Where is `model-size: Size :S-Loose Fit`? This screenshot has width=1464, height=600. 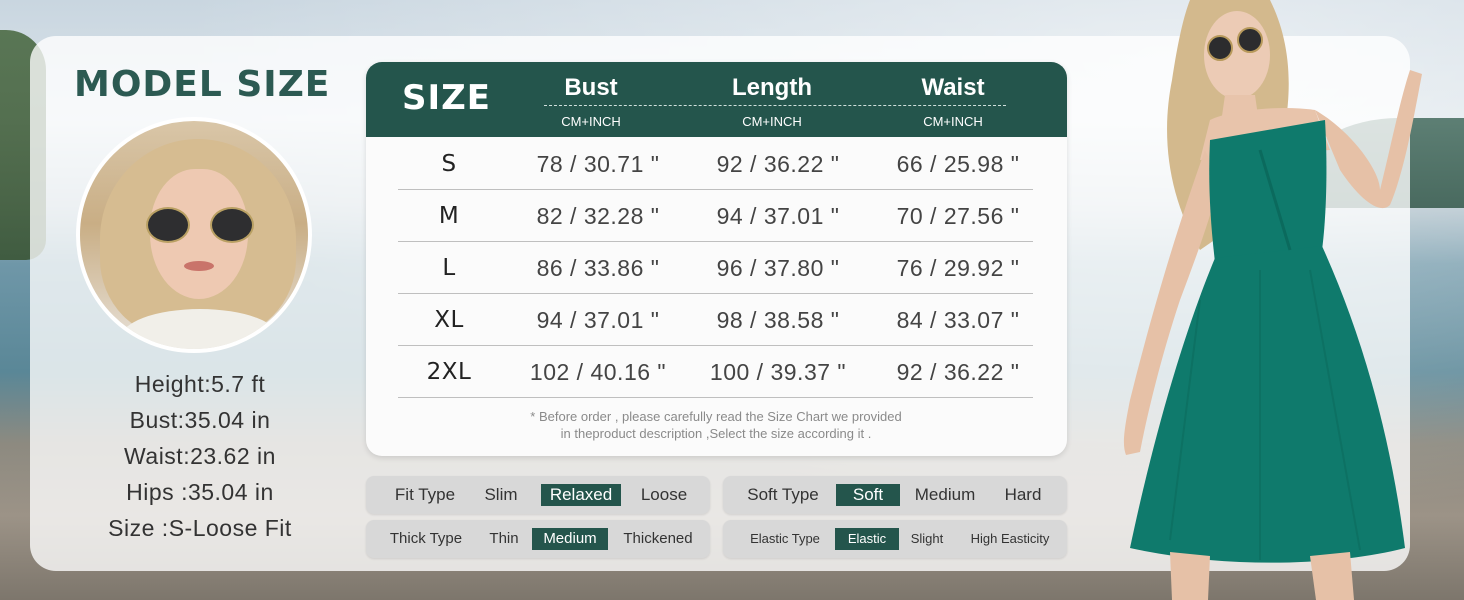 model-size: Size :S-Loose Fit is located at coordinates (200, 528).